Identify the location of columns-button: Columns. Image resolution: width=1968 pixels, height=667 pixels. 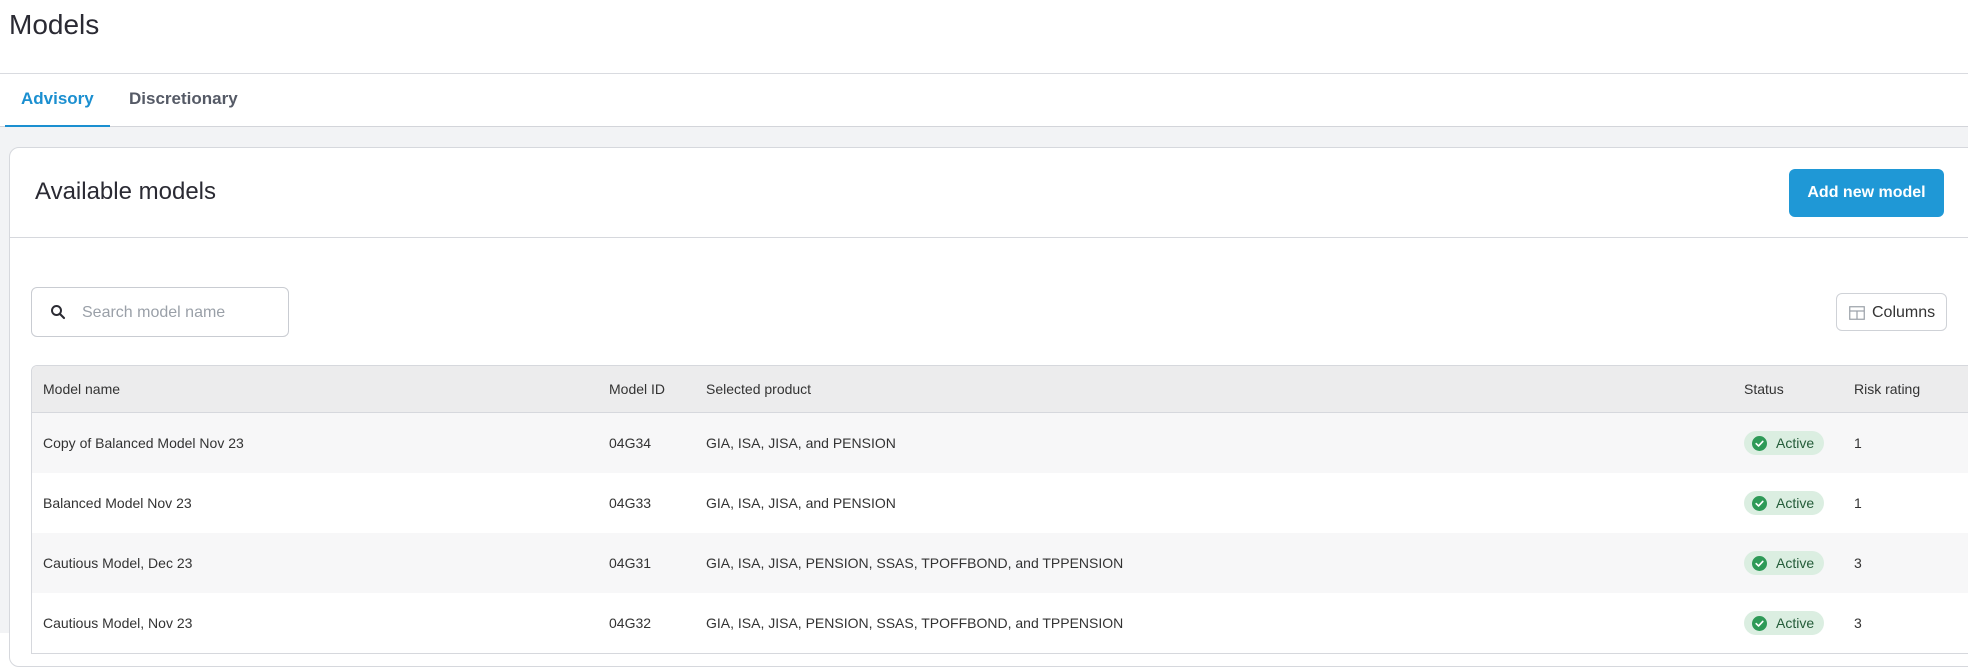
(1891, 312).